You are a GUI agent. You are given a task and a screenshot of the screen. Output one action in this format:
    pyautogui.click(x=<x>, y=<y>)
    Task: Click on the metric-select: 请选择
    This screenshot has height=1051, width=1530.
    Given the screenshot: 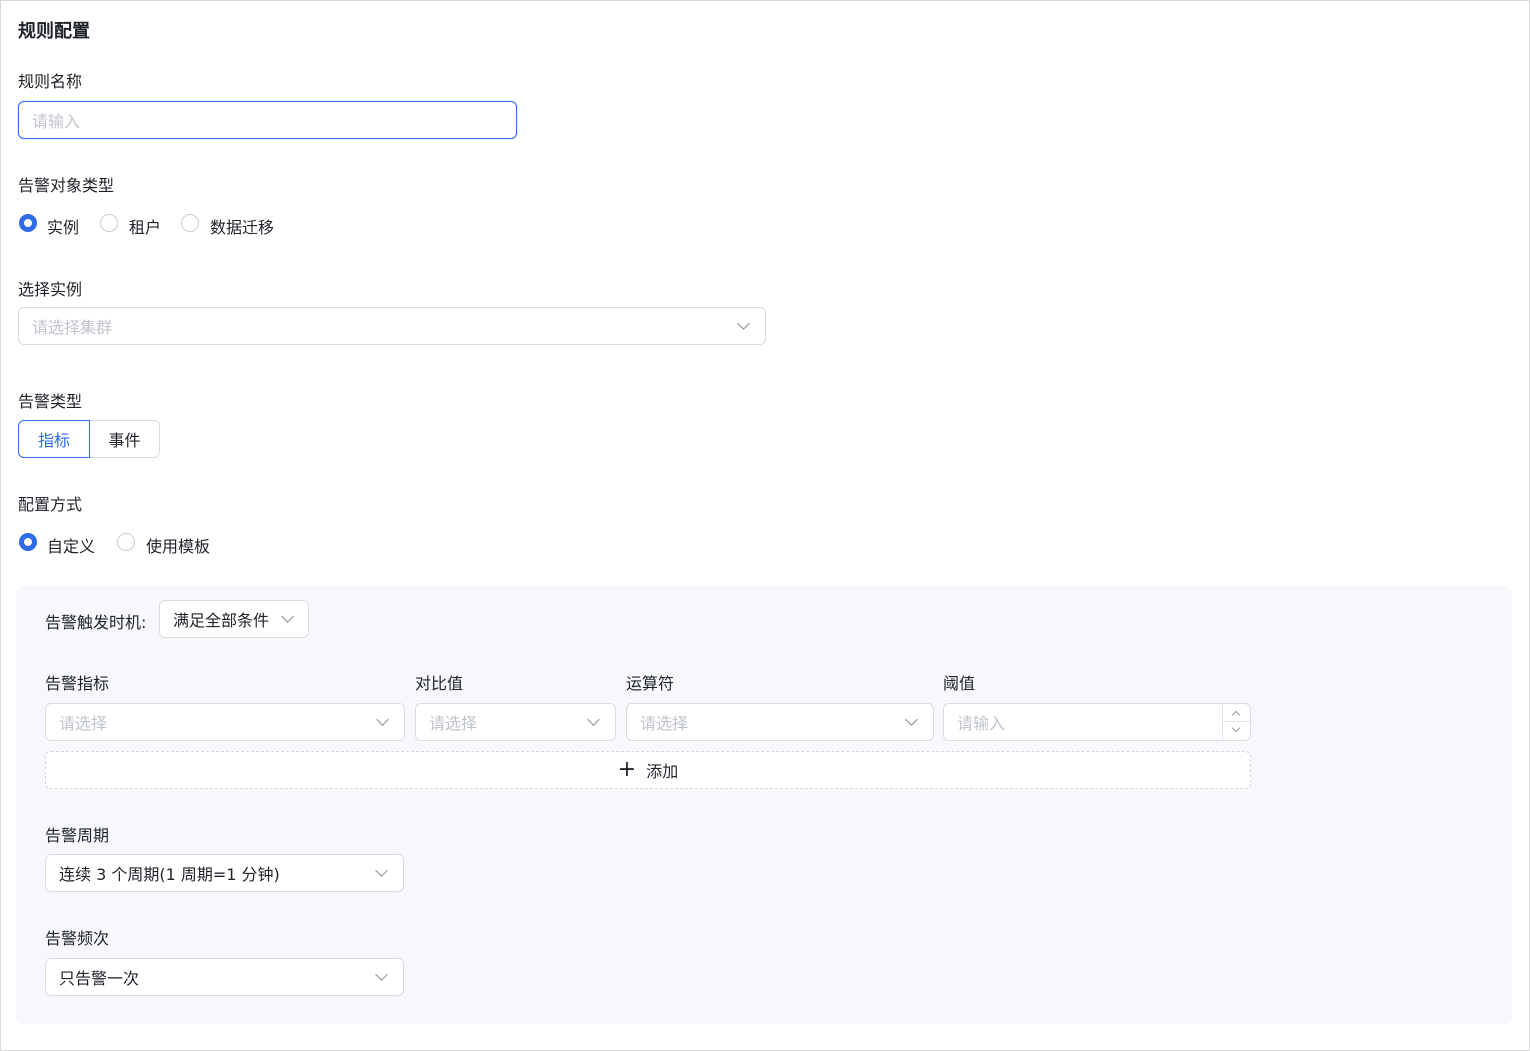 What is the action you would take?
    pyautogui.click(x=225, y=722)
    